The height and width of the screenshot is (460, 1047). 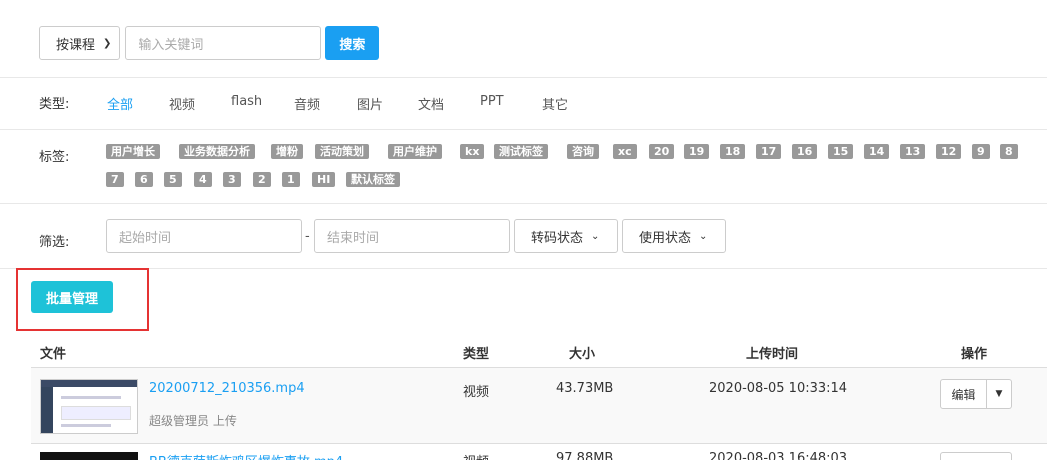 I want to click on caret-down-icon: ▼, so click(x=999, y=394).